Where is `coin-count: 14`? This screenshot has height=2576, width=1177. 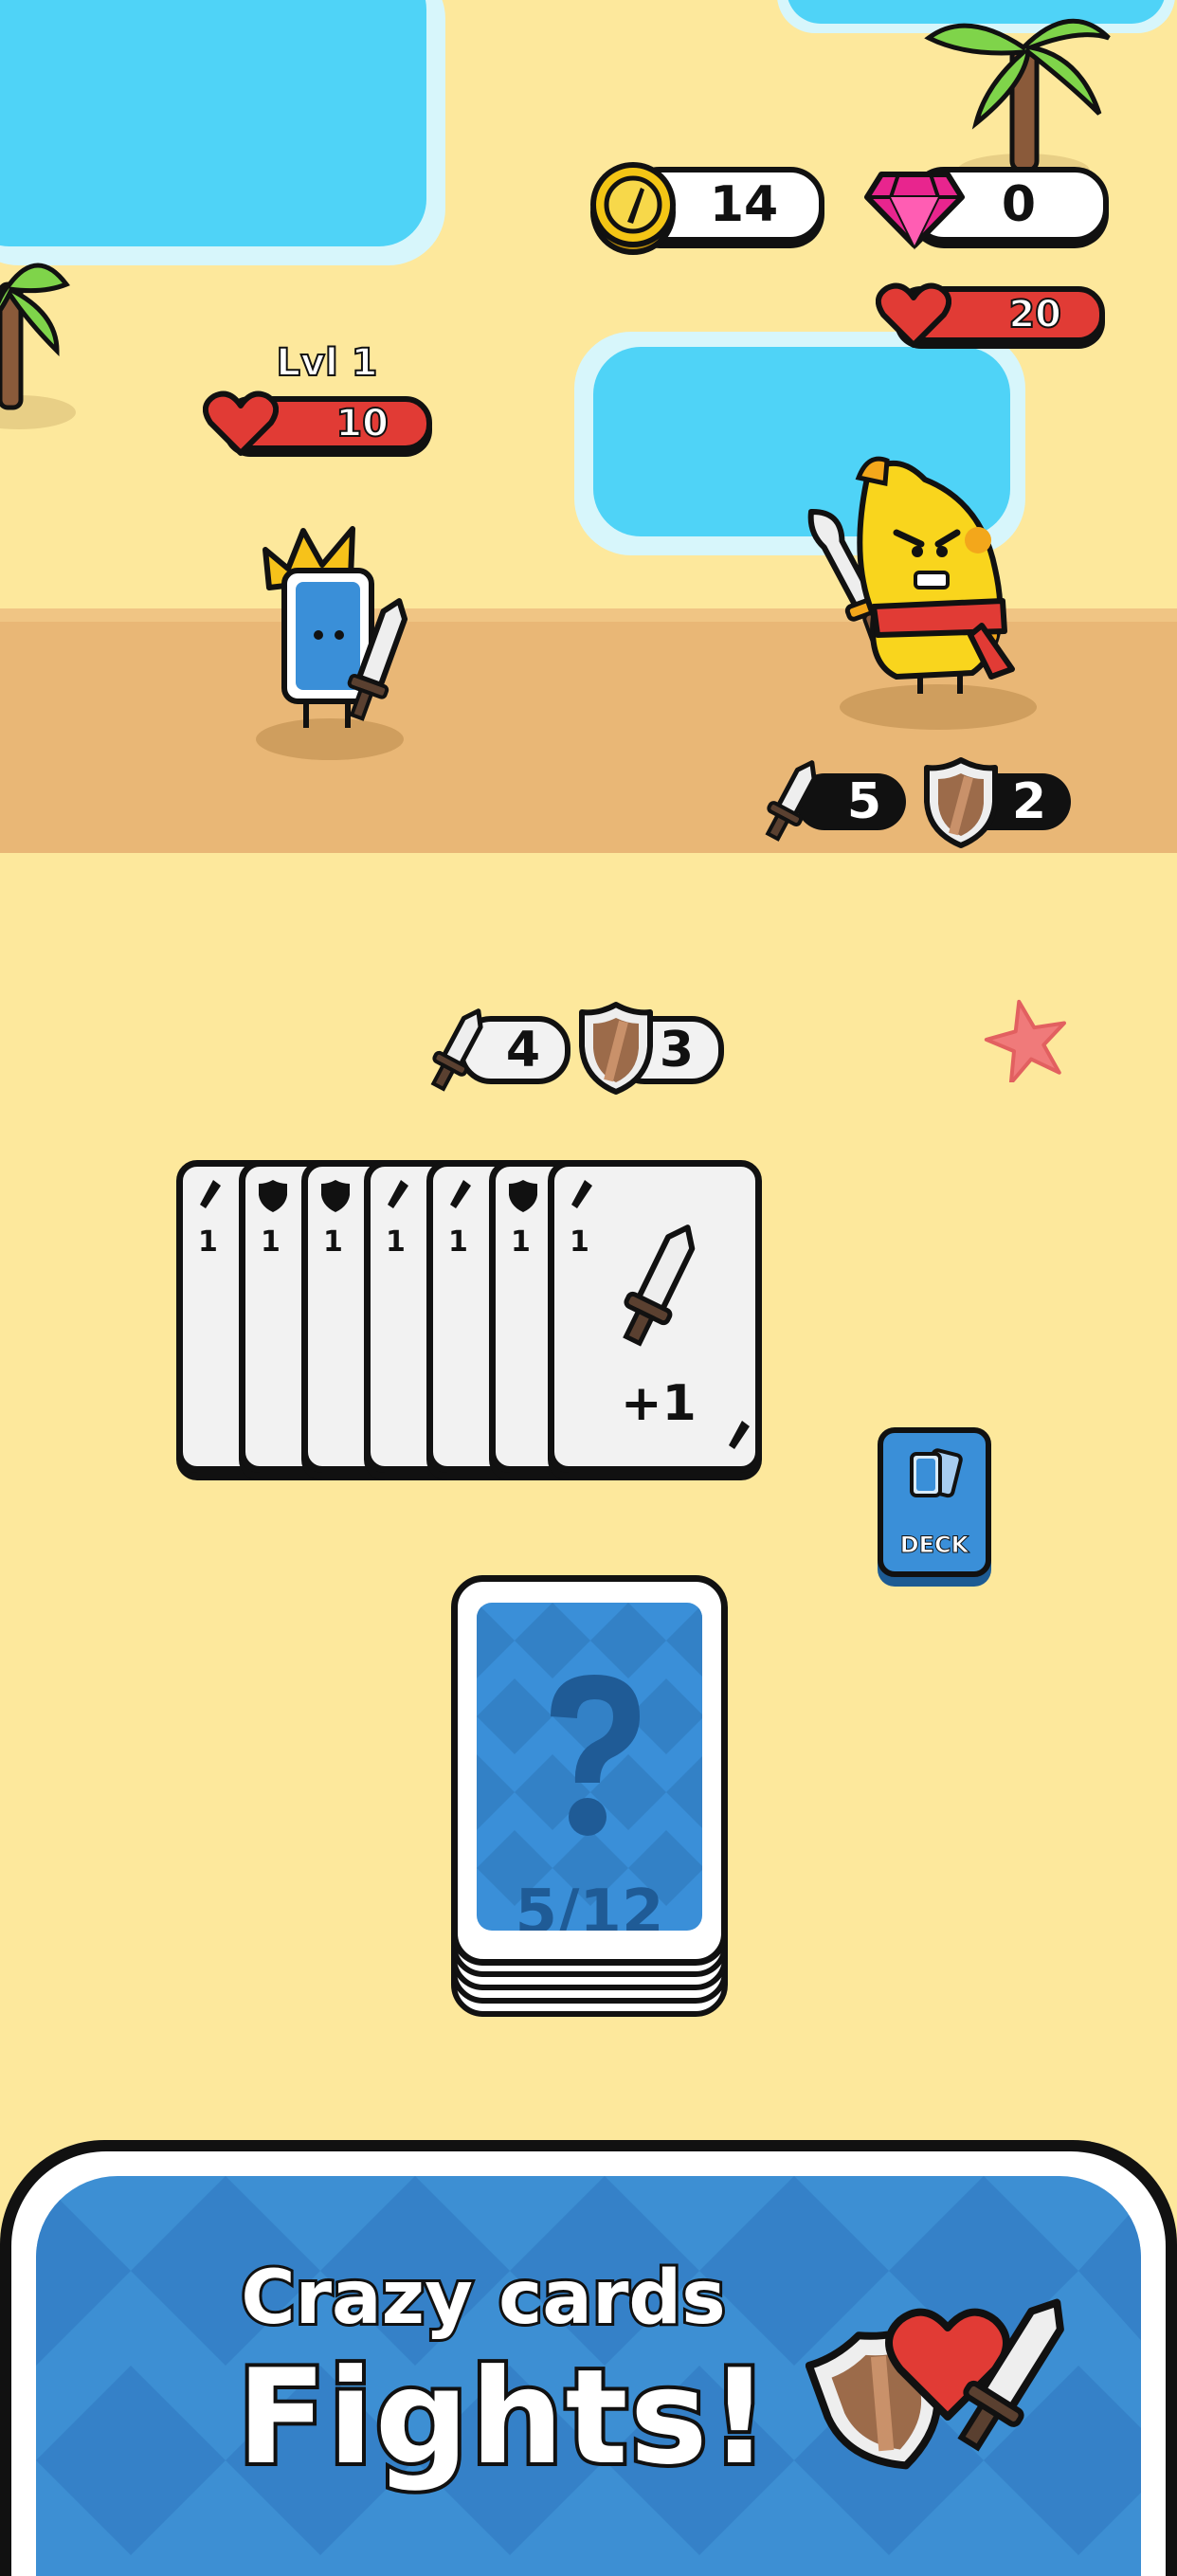 coin-count: 14 is located at coordinates (744, 204).